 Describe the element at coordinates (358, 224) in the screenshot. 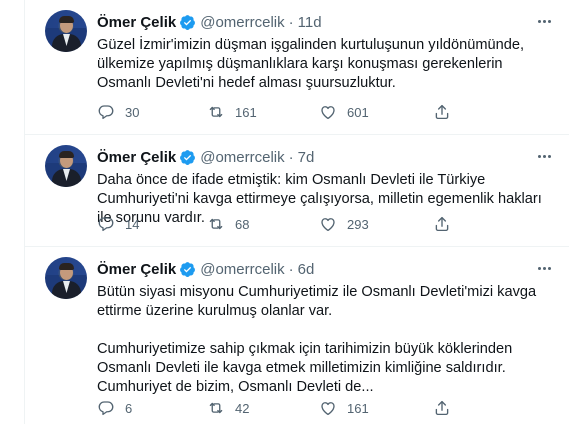

I see `like-count: 293` at that location.